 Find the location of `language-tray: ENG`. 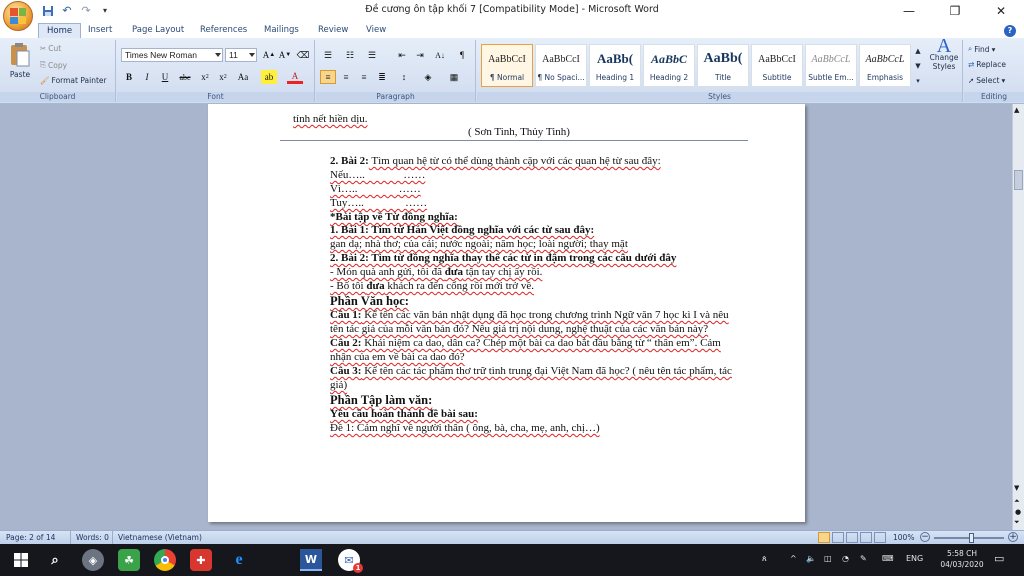

language-tray: ENG is located at coordinates (914, 558).